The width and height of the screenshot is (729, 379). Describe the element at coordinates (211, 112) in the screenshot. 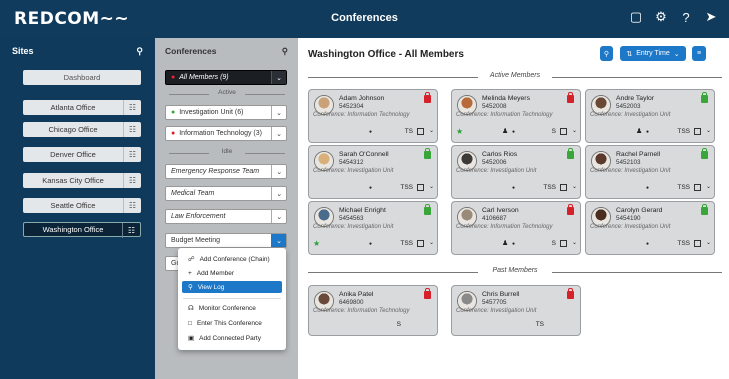

I see `conference-label: Investigation Unit (6)` at that location.